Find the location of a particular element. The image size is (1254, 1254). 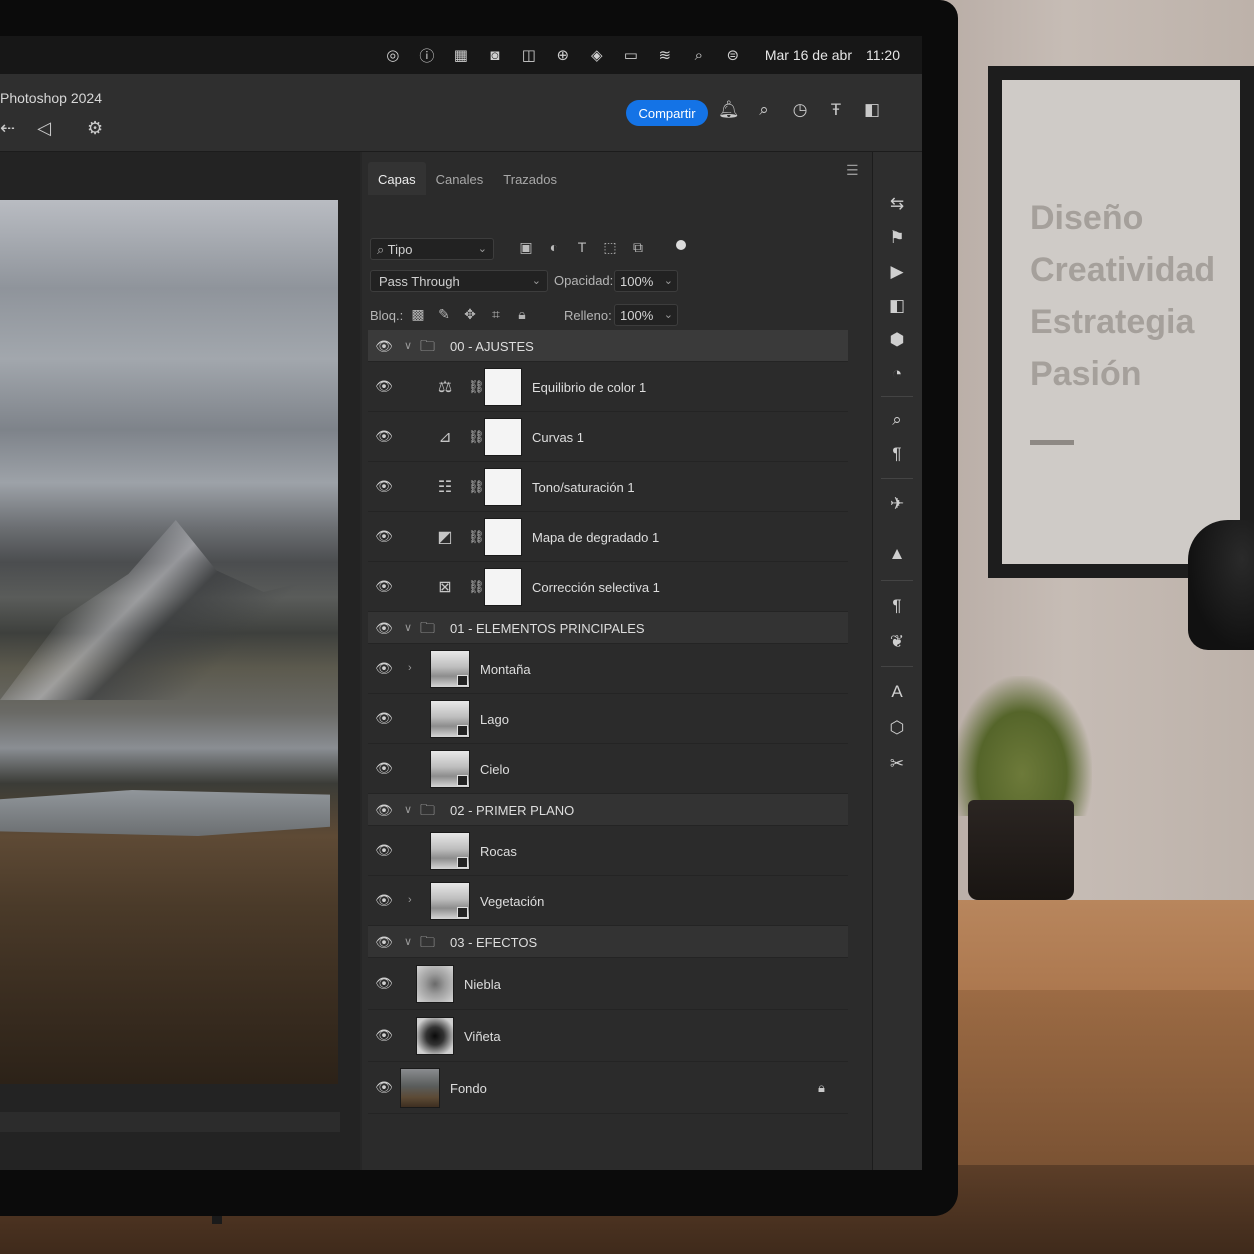

filter-kind-select: ⌕ Tipo ⌄ is located at coordinates (432, 249).